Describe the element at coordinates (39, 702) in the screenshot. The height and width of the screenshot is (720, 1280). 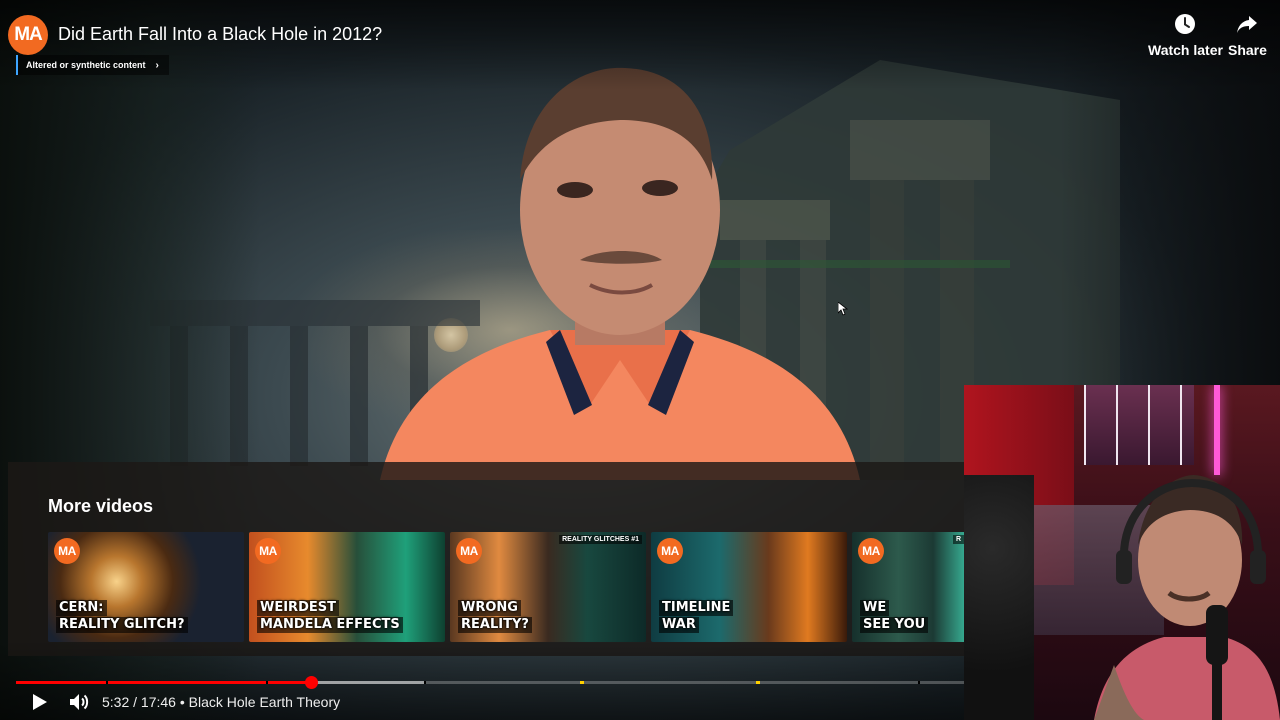
I see `play-icon` at that location.